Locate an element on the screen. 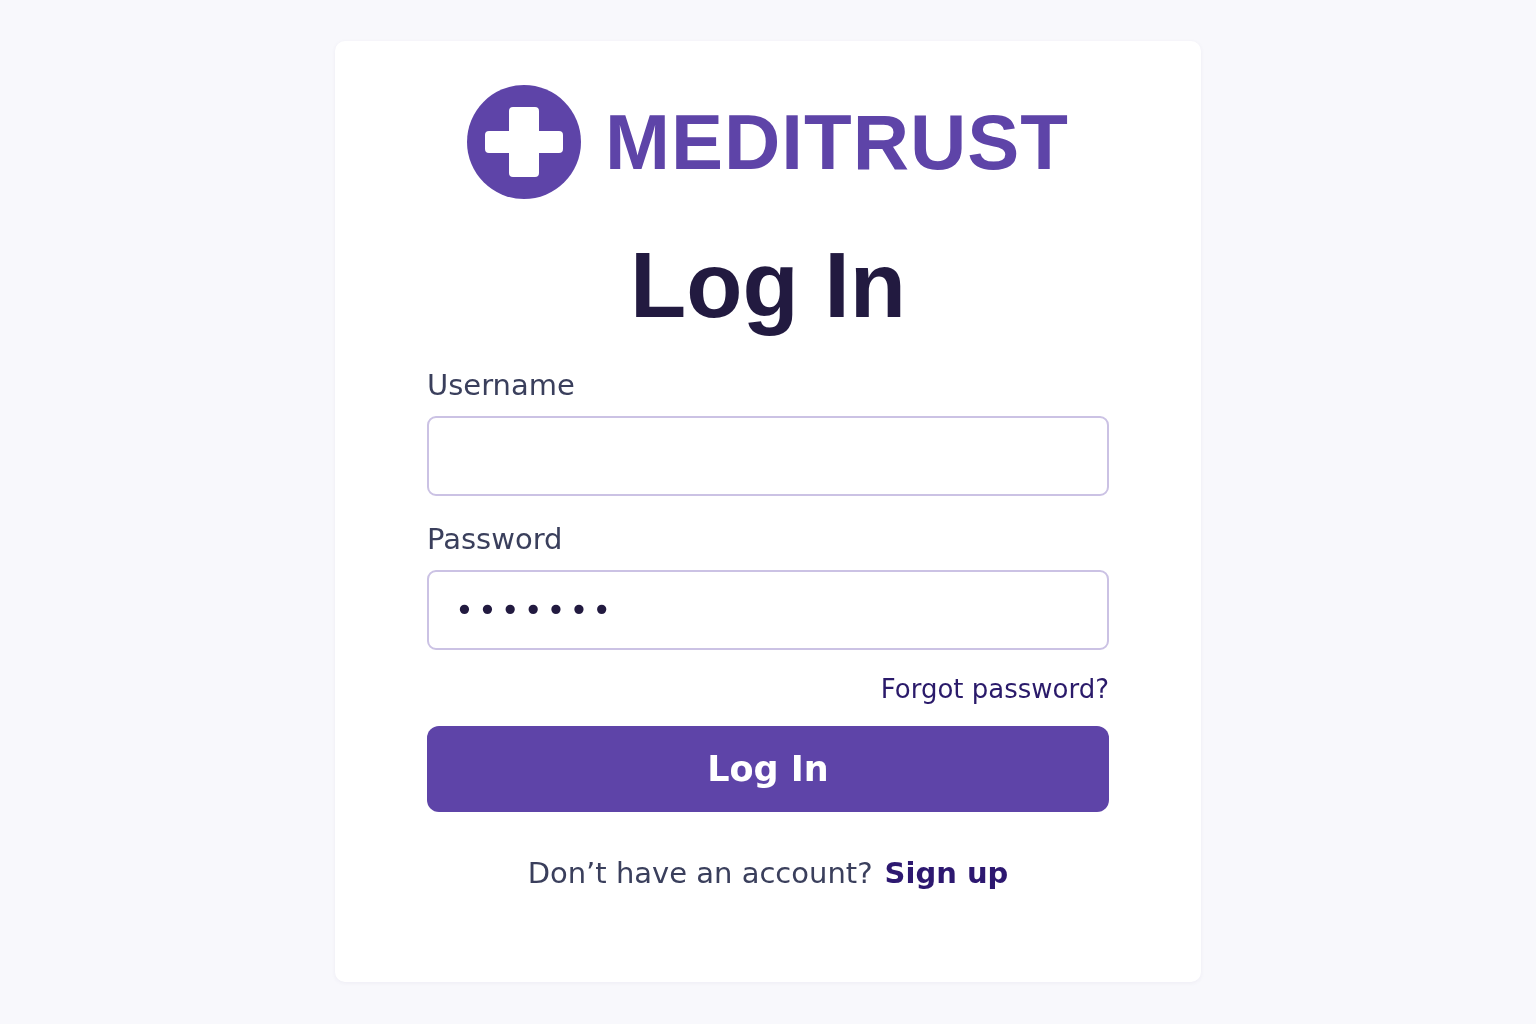 Image resolution: width=1536 pixels, height=1024 pixels. field-label: Username is located at coordinates (501, 385).